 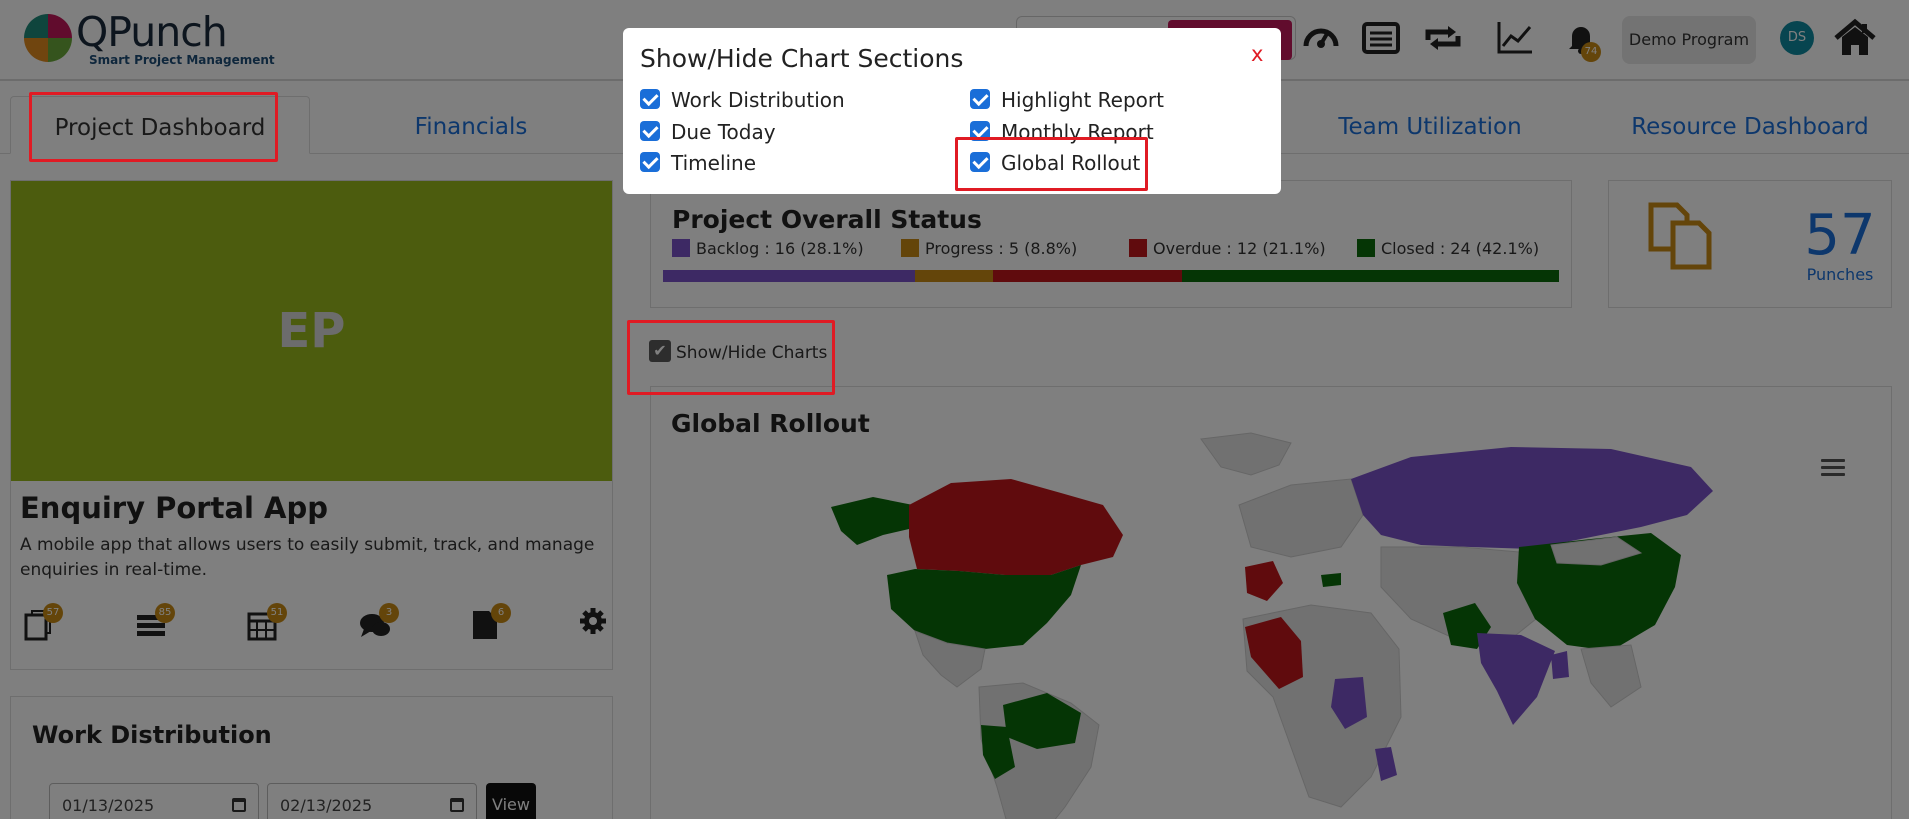 I want to click on checkbox-due-today, so click(x=650, y=131).